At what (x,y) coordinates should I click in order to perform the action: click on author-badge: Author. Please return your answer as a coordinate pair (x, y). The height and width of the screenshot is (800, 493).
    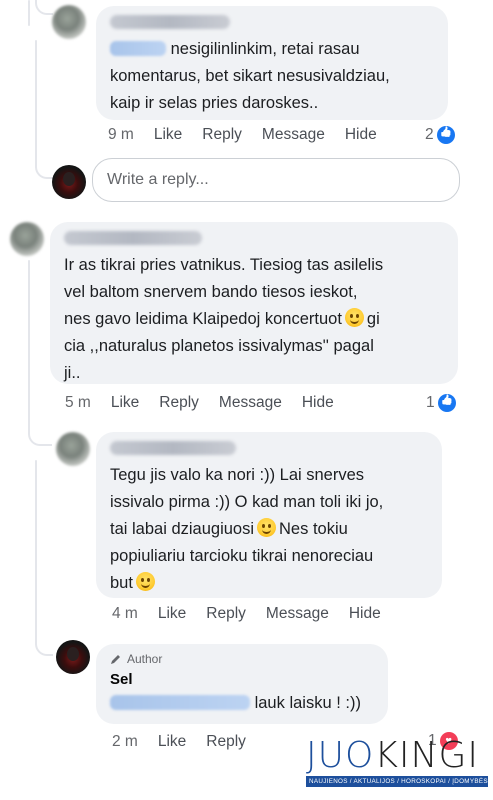
    Looking at the image, I should click on (242, 659).